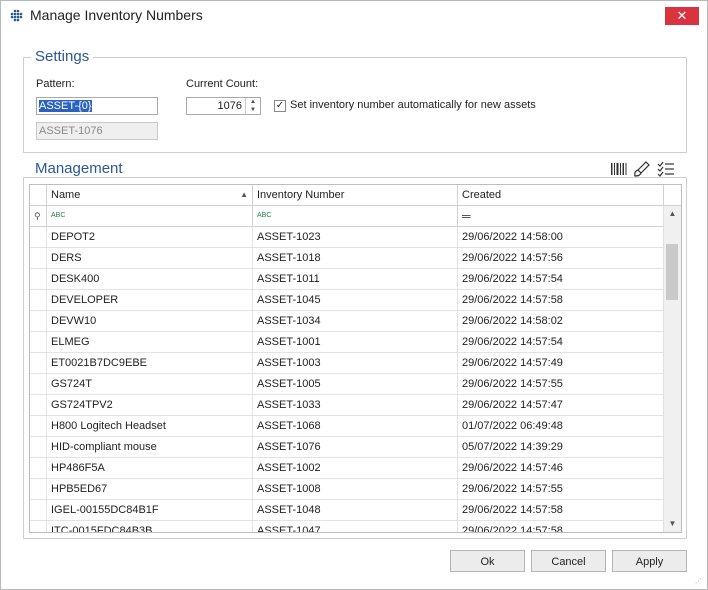  Describe the element at coordinates (672, 272) in the screenshot. I see `scroll-thumb` at that location.